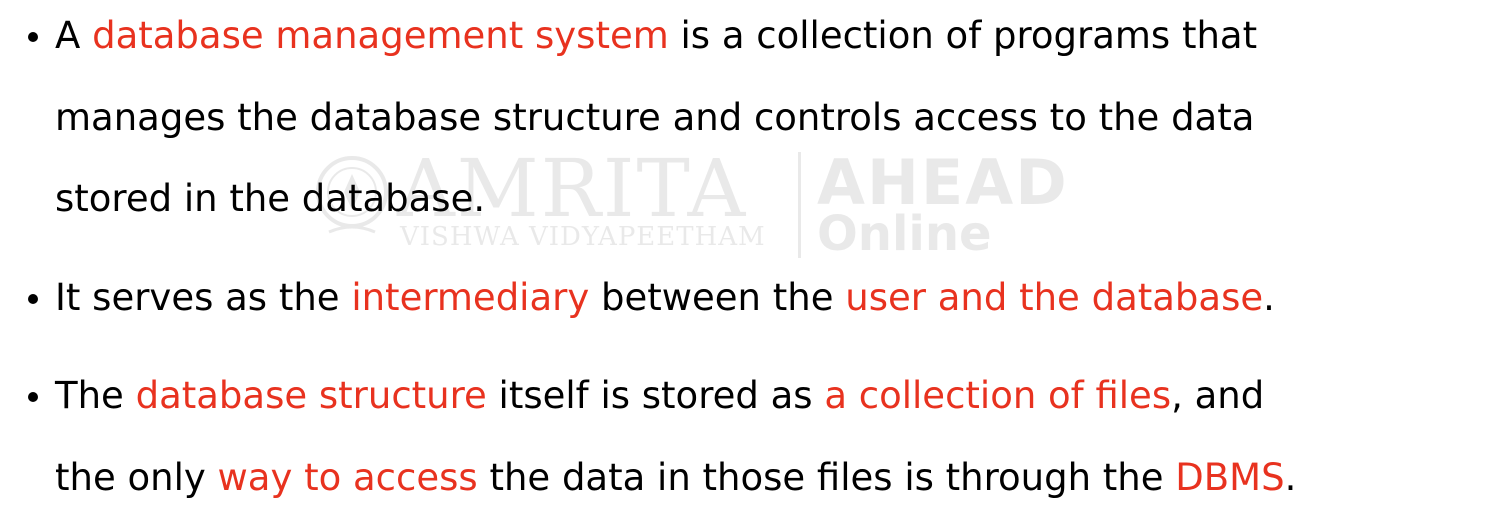  I want to click on bullet-line: stored in the database., so click(270, 199).